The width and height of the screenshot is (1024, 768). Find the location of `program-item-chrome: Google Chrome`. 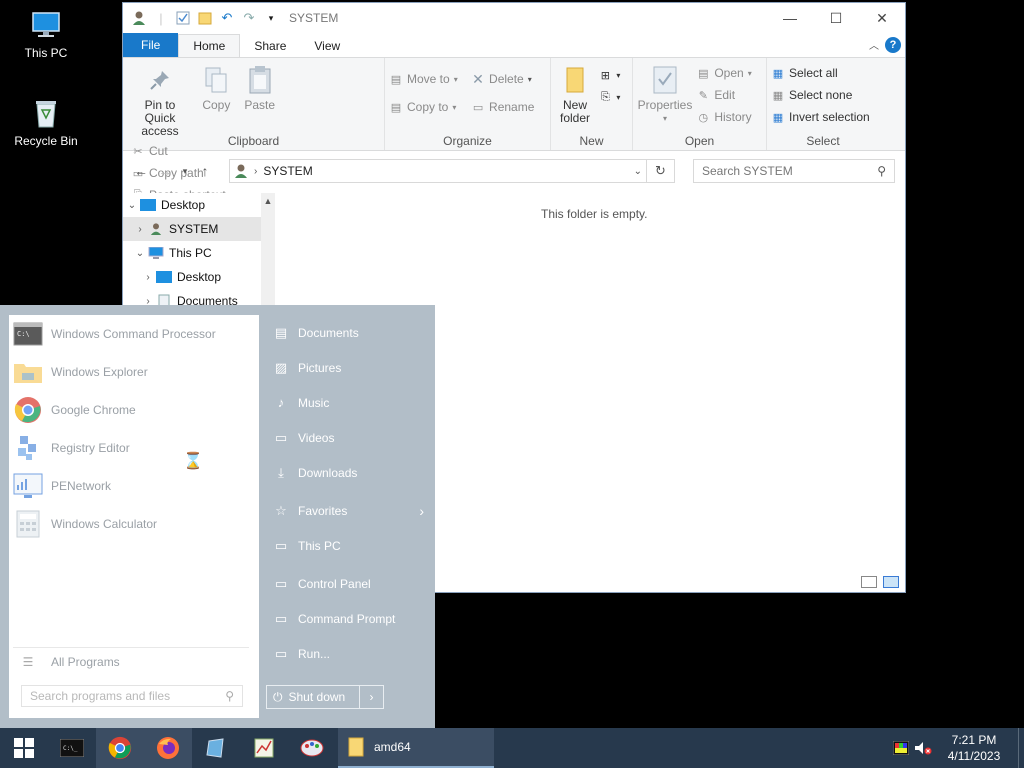

program-item-chrome: Google Chrome is located at coordinates (134, 410).